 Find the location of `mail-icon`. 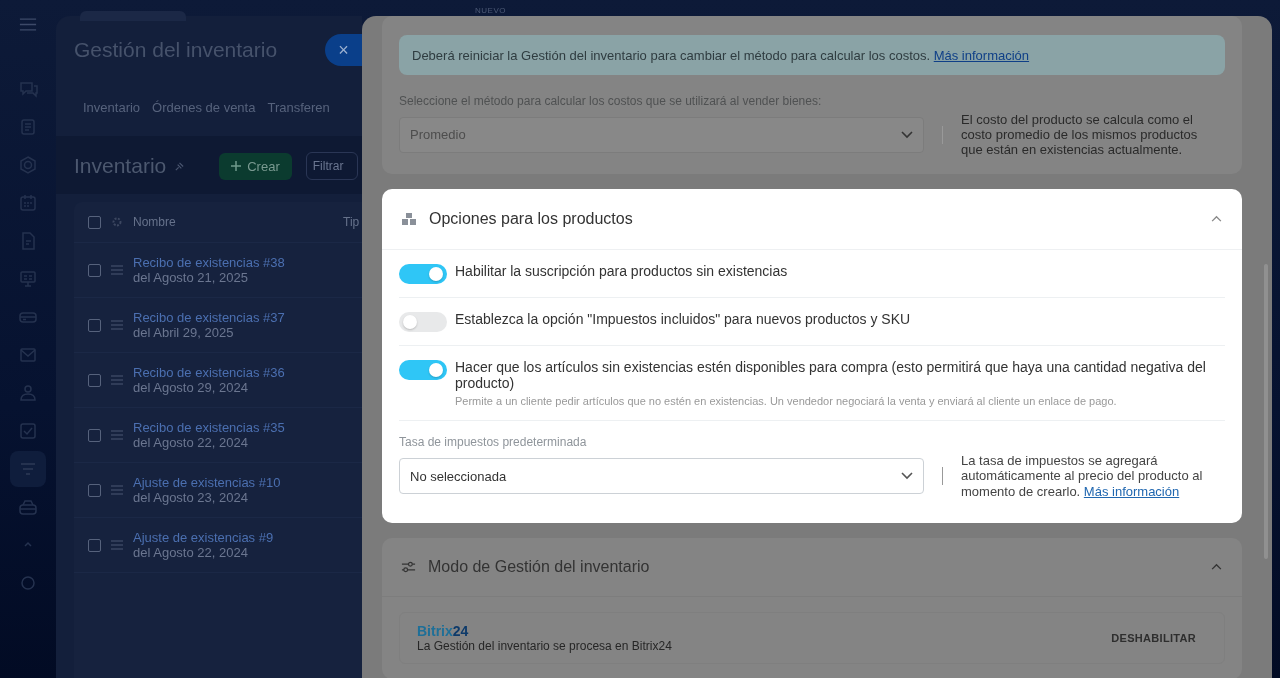

mail-icon is located at coordinates (28, 355).